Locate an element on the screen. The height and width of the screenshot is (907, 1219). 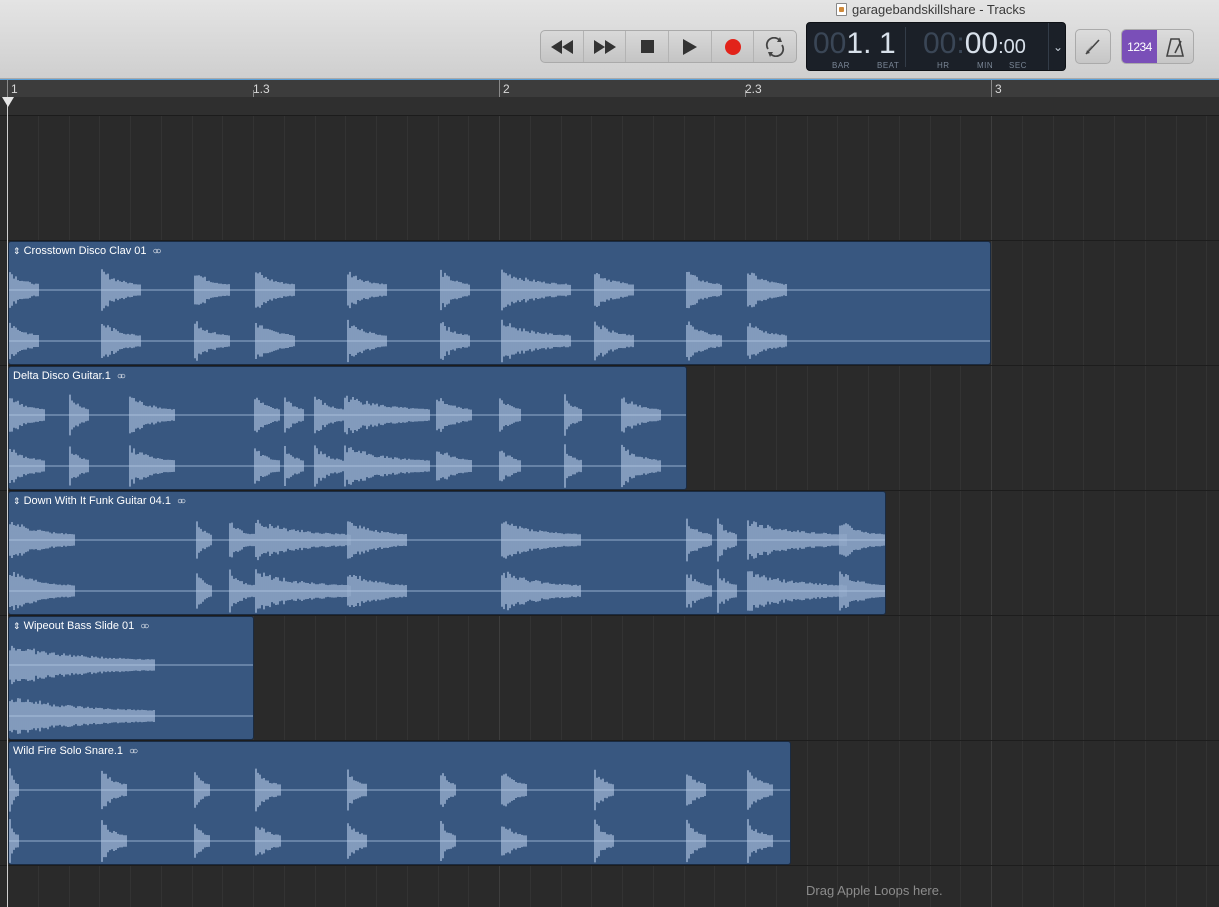
region-title: Wild Fire Solo Snare.1 ○○ is located at coordinates (75, 751).